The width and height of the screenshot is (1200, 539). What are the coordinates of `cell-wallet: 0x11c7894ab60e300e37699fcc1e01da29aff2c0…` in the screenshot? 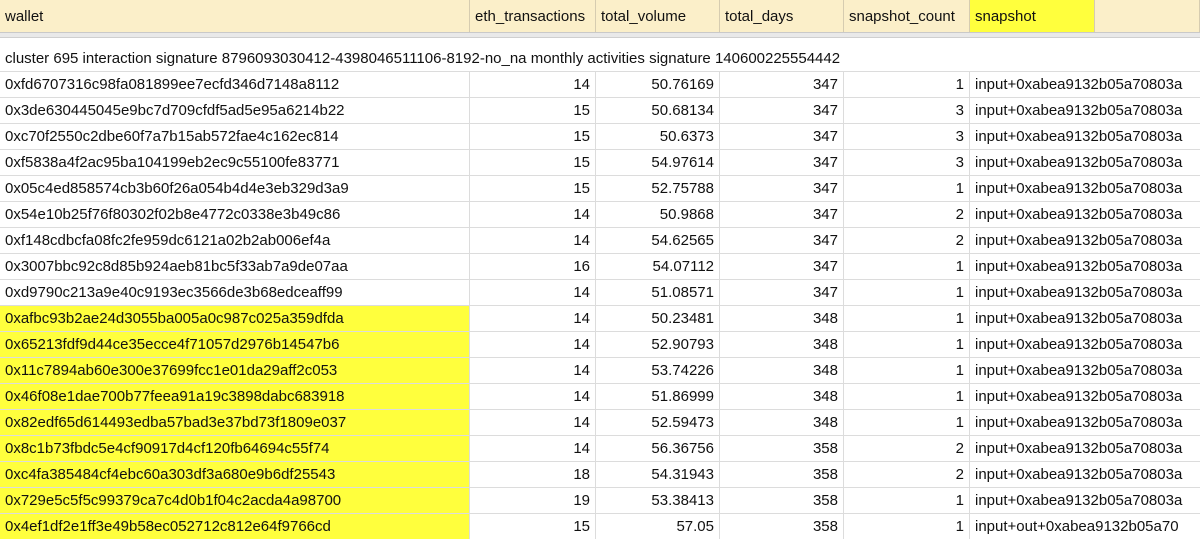 It's located at (235, 370).